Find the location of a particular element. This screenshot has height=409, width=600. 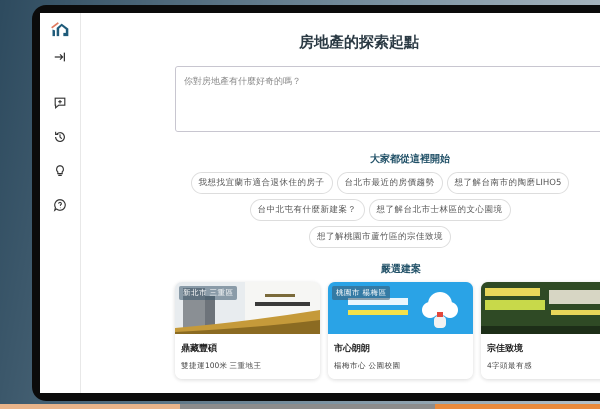

section-heading: 嚴選建案 is located at coordinates (401, 269).